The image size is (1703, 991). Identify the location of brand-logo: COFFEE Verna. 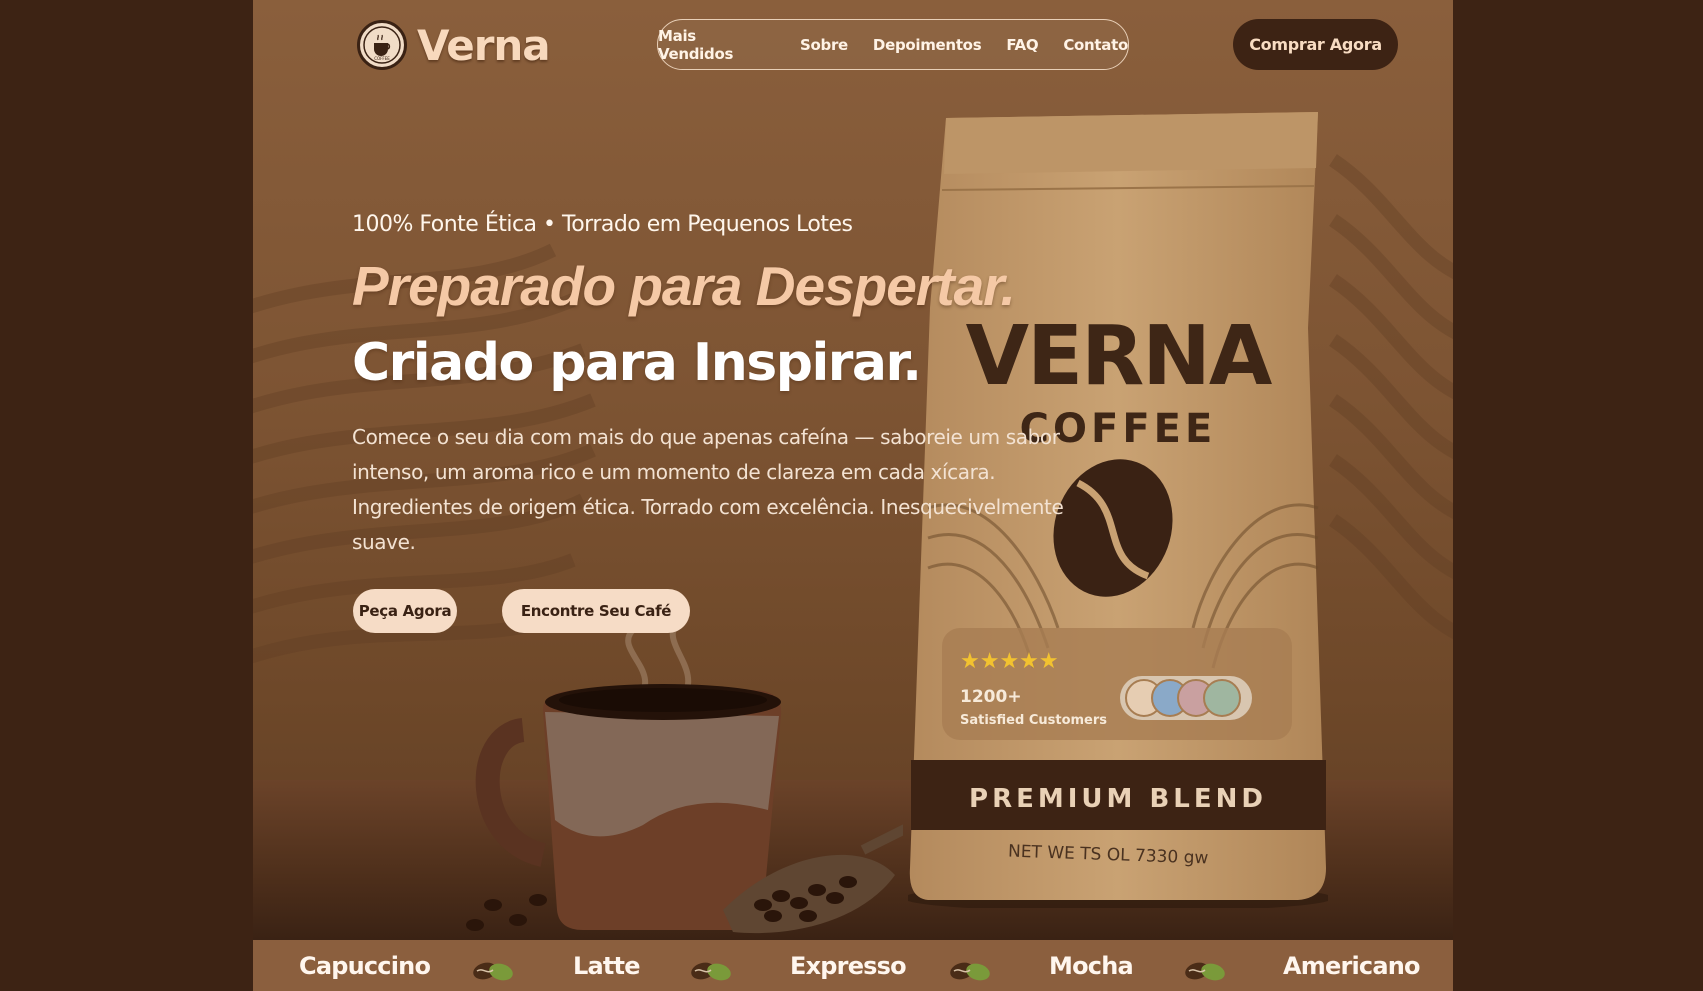
(454, 45).